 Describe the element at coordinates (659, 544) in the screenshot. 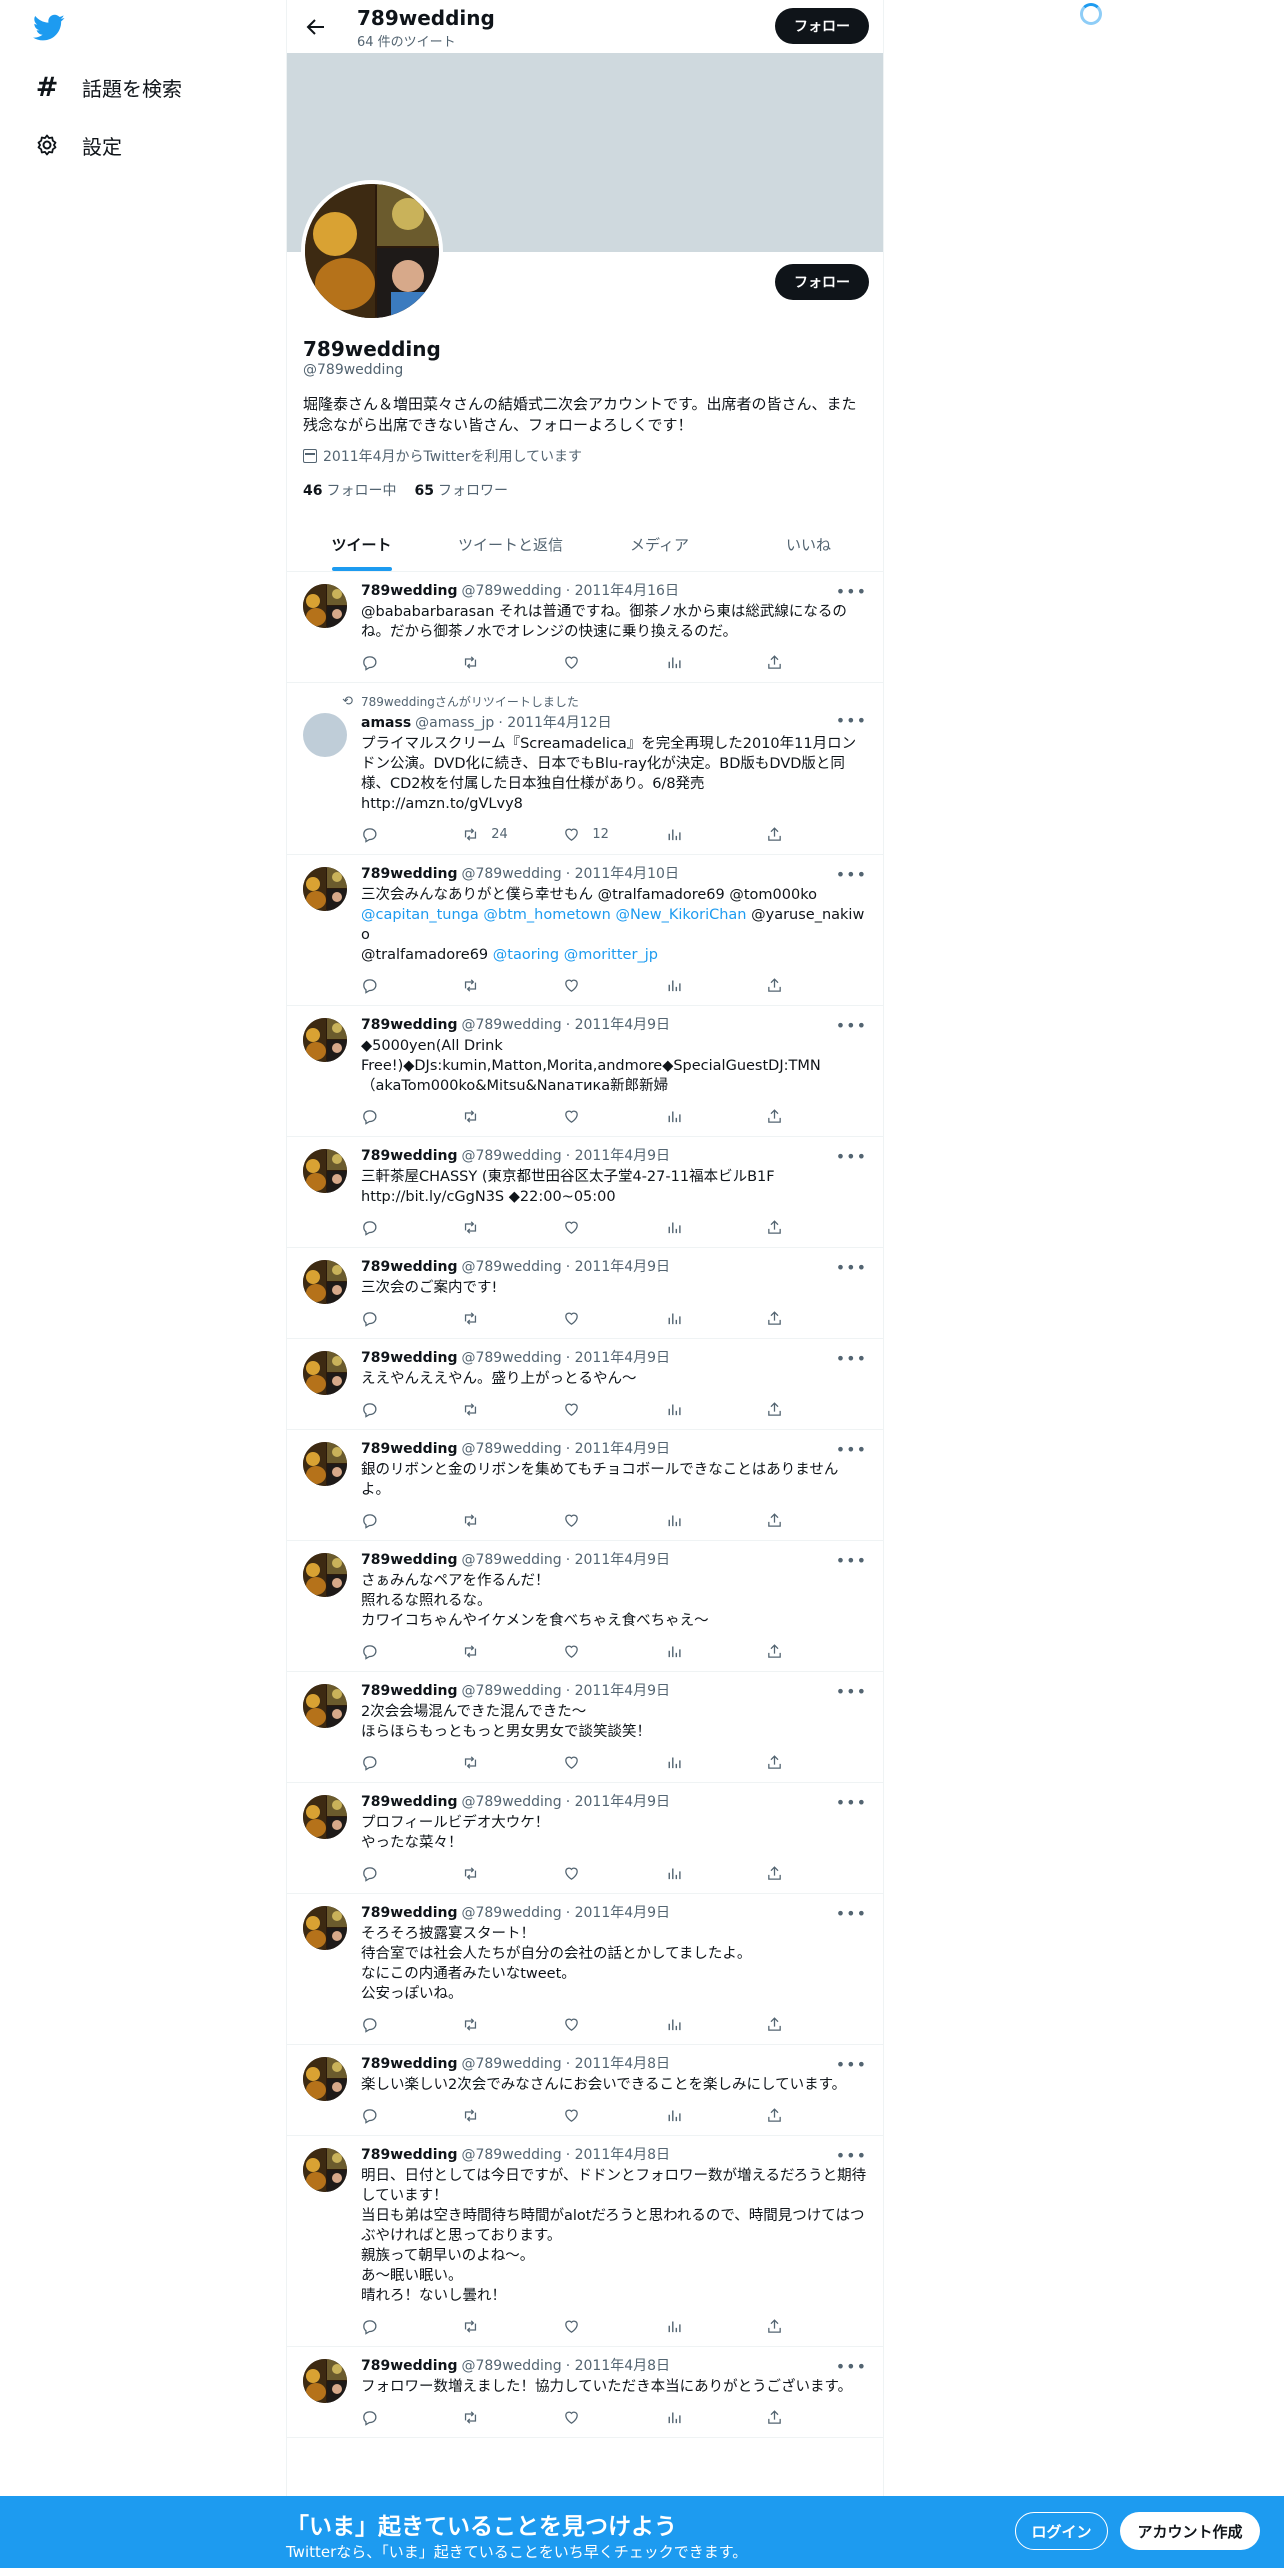

I see `tab-media: メディア` at that location.